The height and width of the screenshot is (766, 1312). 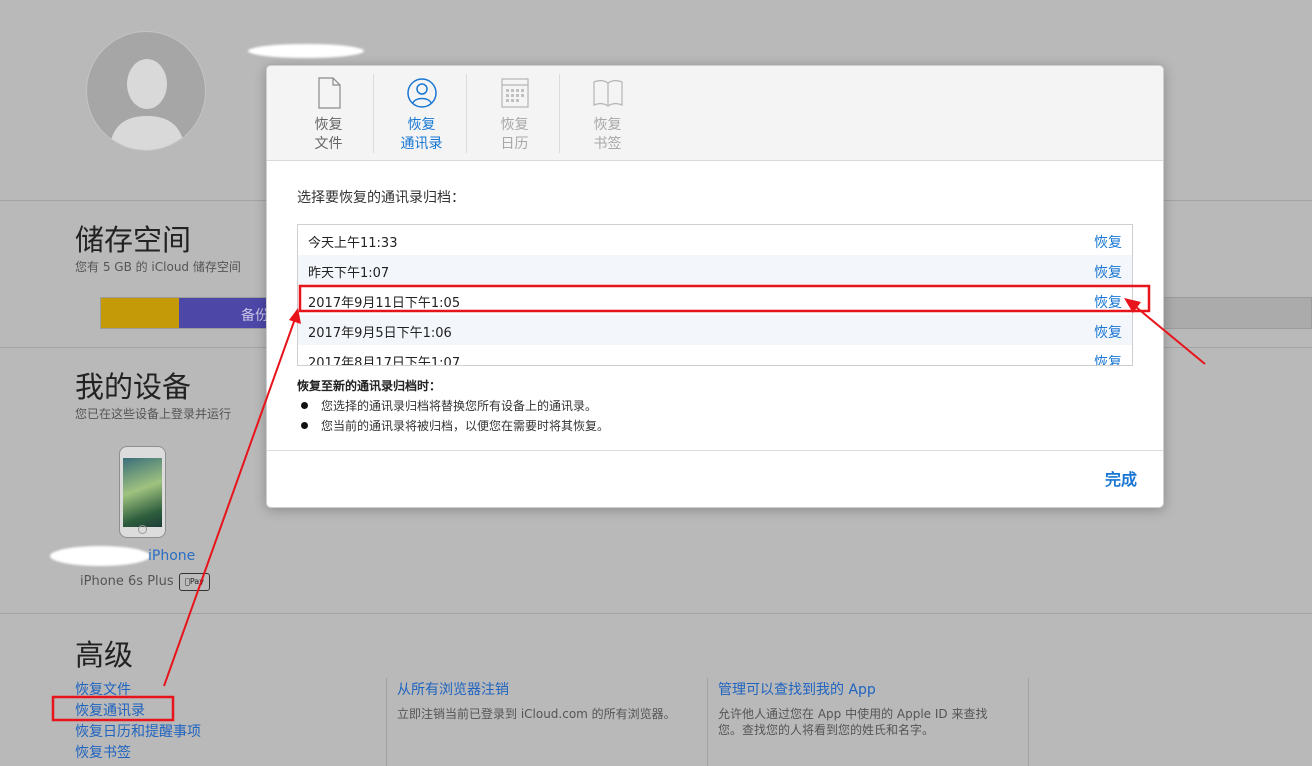 What do you see at coordinates (453, 689) in the screenshot?
I see `sign-out-browsers-link: 从所有浏览器注销` at bounding box center [453, 689].